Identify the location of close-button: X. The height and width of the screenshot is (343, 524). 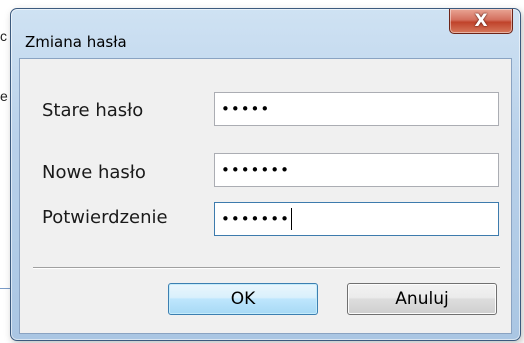
(481, 21).